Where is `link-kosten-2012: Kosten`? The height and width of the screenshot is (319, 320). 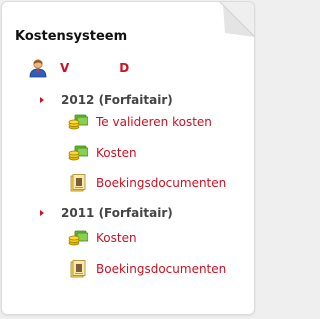
link-kosten-2012: Kosten is located at coordinates (102, 153).